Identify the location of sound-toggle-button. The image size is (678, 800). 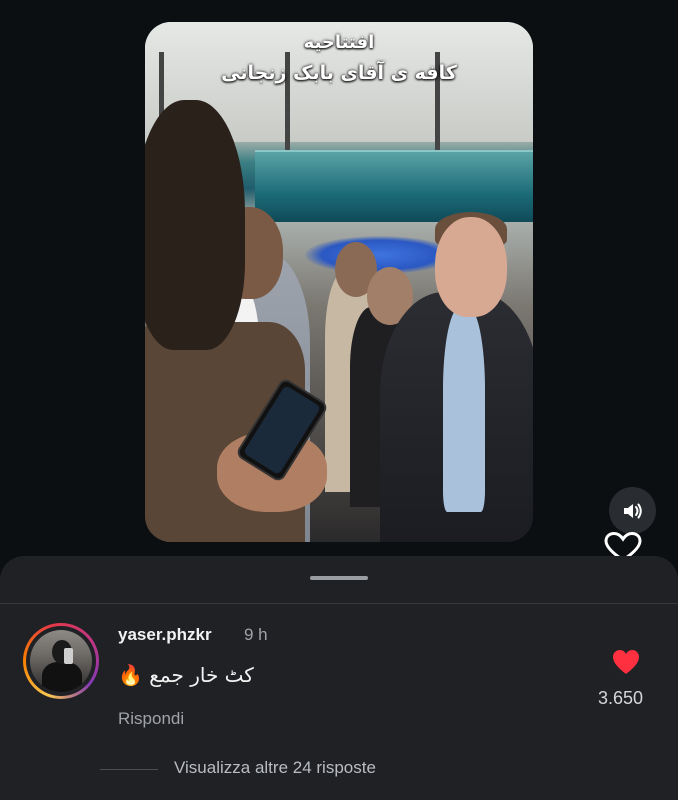
(632, 510).